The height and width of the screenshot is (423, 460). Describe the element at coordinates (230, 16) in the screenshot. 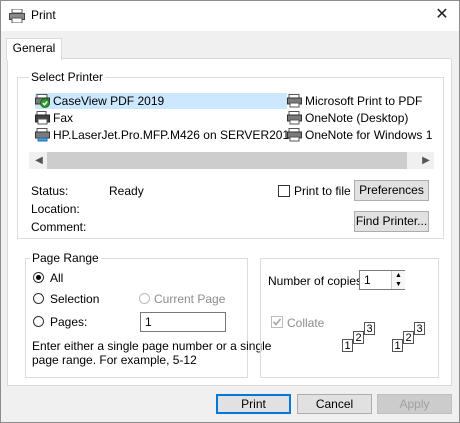

I see `title-bar` at that location.